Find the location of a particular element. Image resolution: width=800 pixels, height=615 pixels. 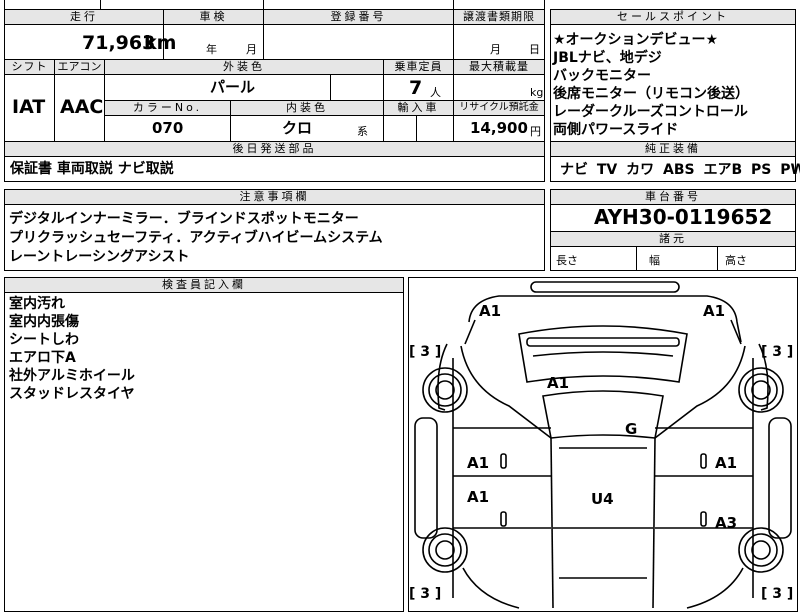

capacity-header: 乗車定員 is located at coordinates (418, 67).